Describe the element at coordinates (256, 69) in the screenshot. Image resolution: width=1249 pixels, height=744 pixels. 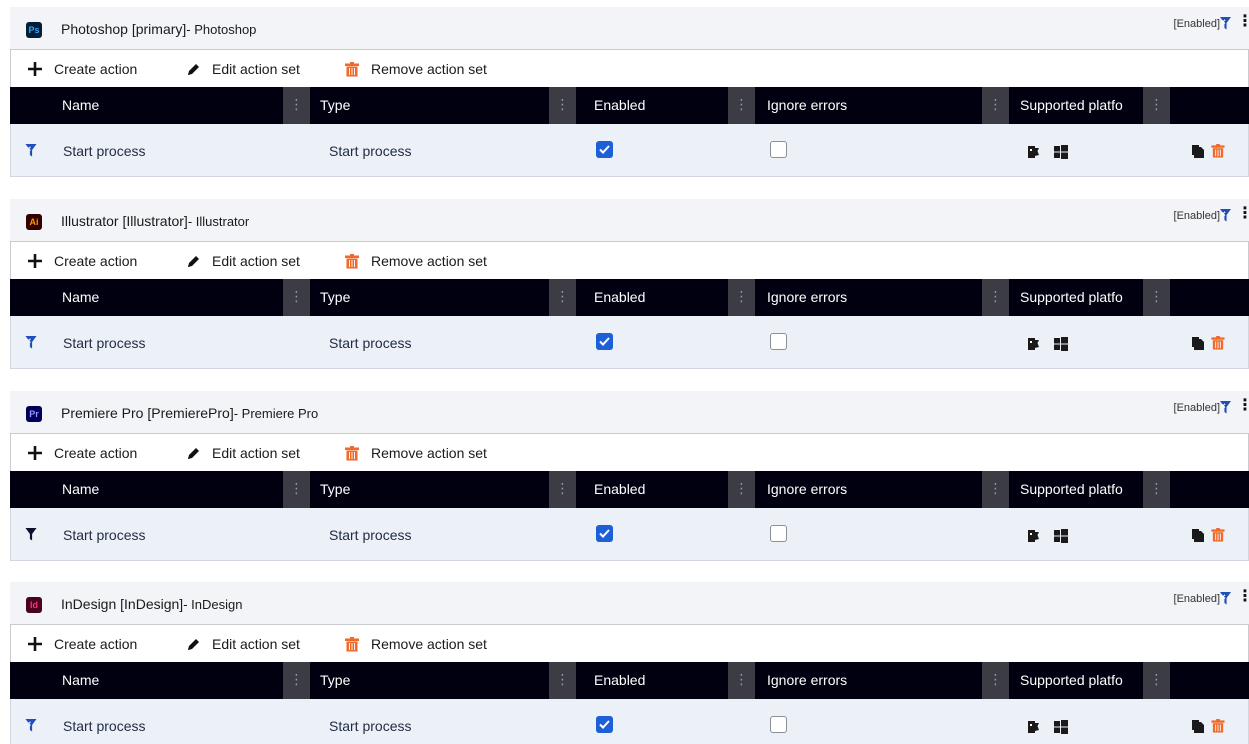
I see `edit-action-set-label: Edit action set` at that location.